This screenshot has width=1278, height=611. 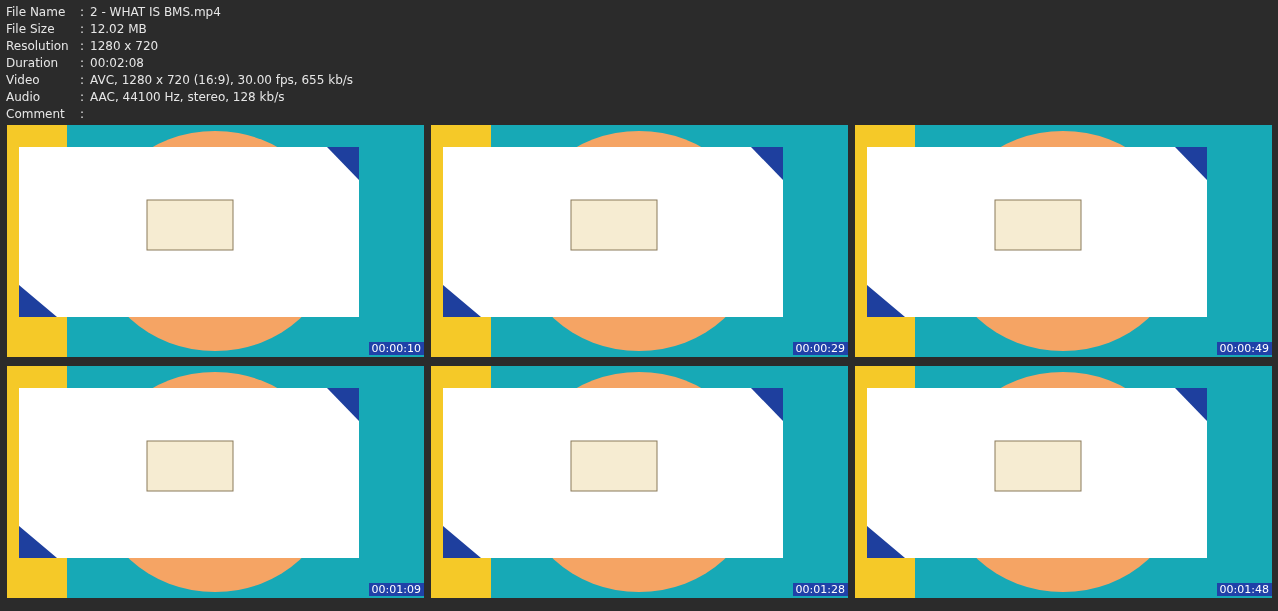 What do you see at coordinates (36, 114) in the screenshot?
I see `info-label: Comment` at bounding box center [36, 114].